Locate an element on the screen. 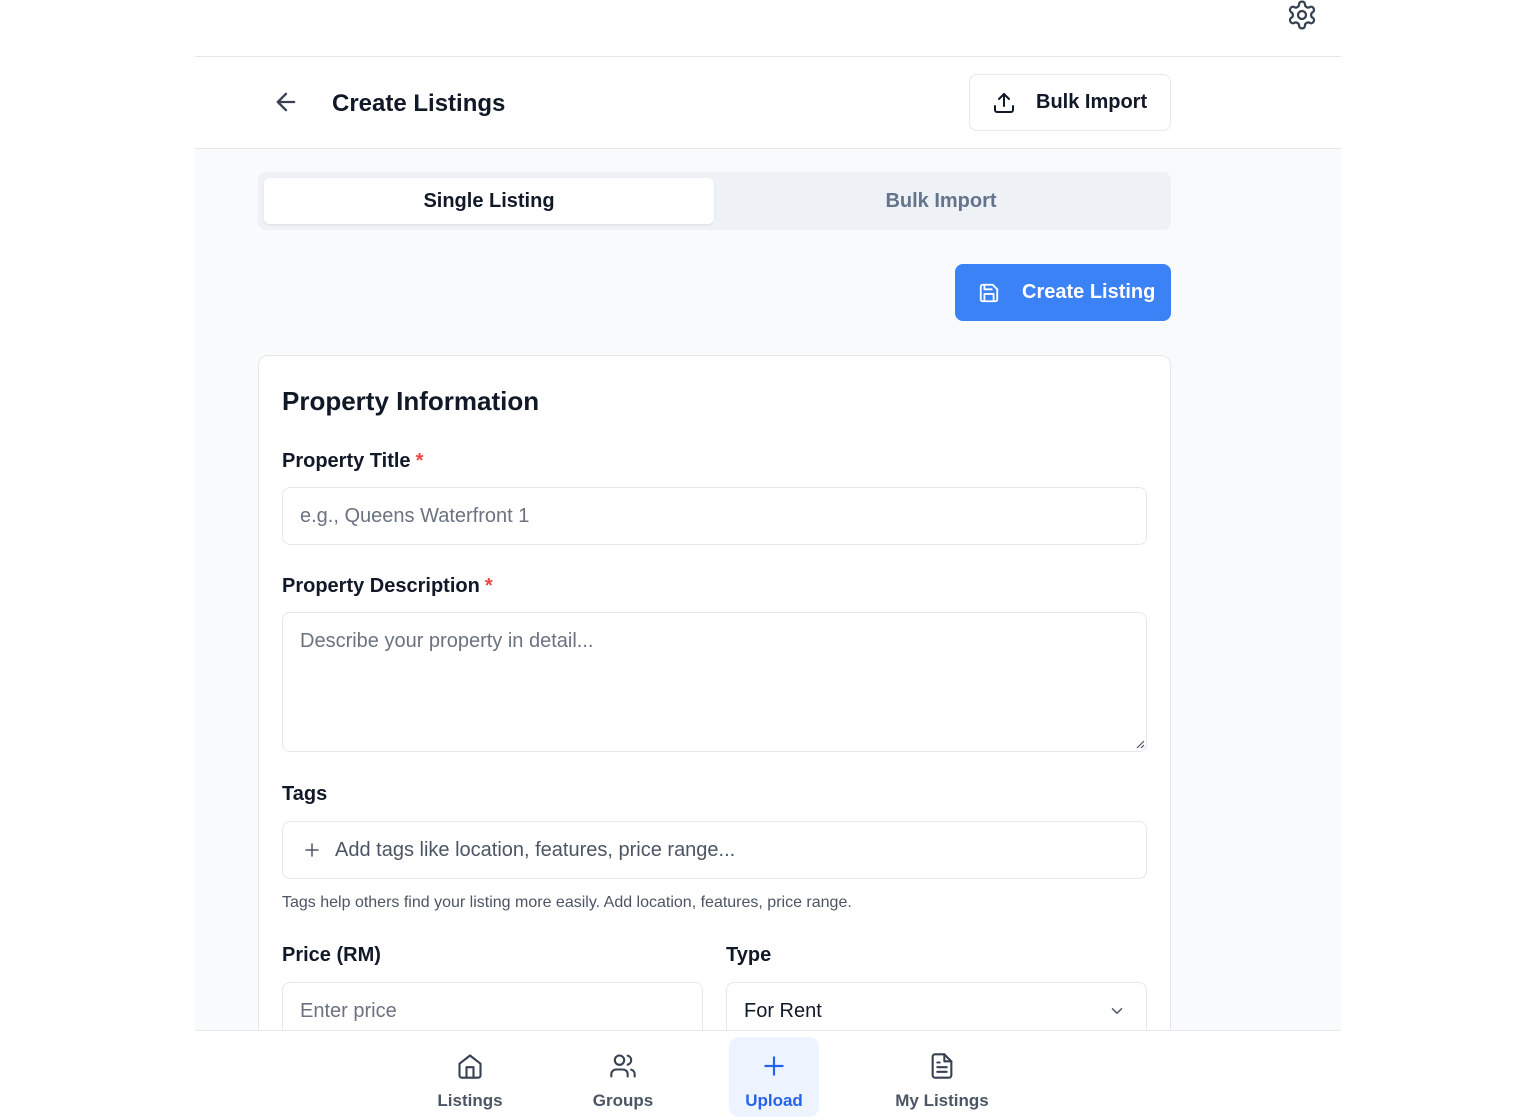  price-input is located at coordinates (492, 1006).